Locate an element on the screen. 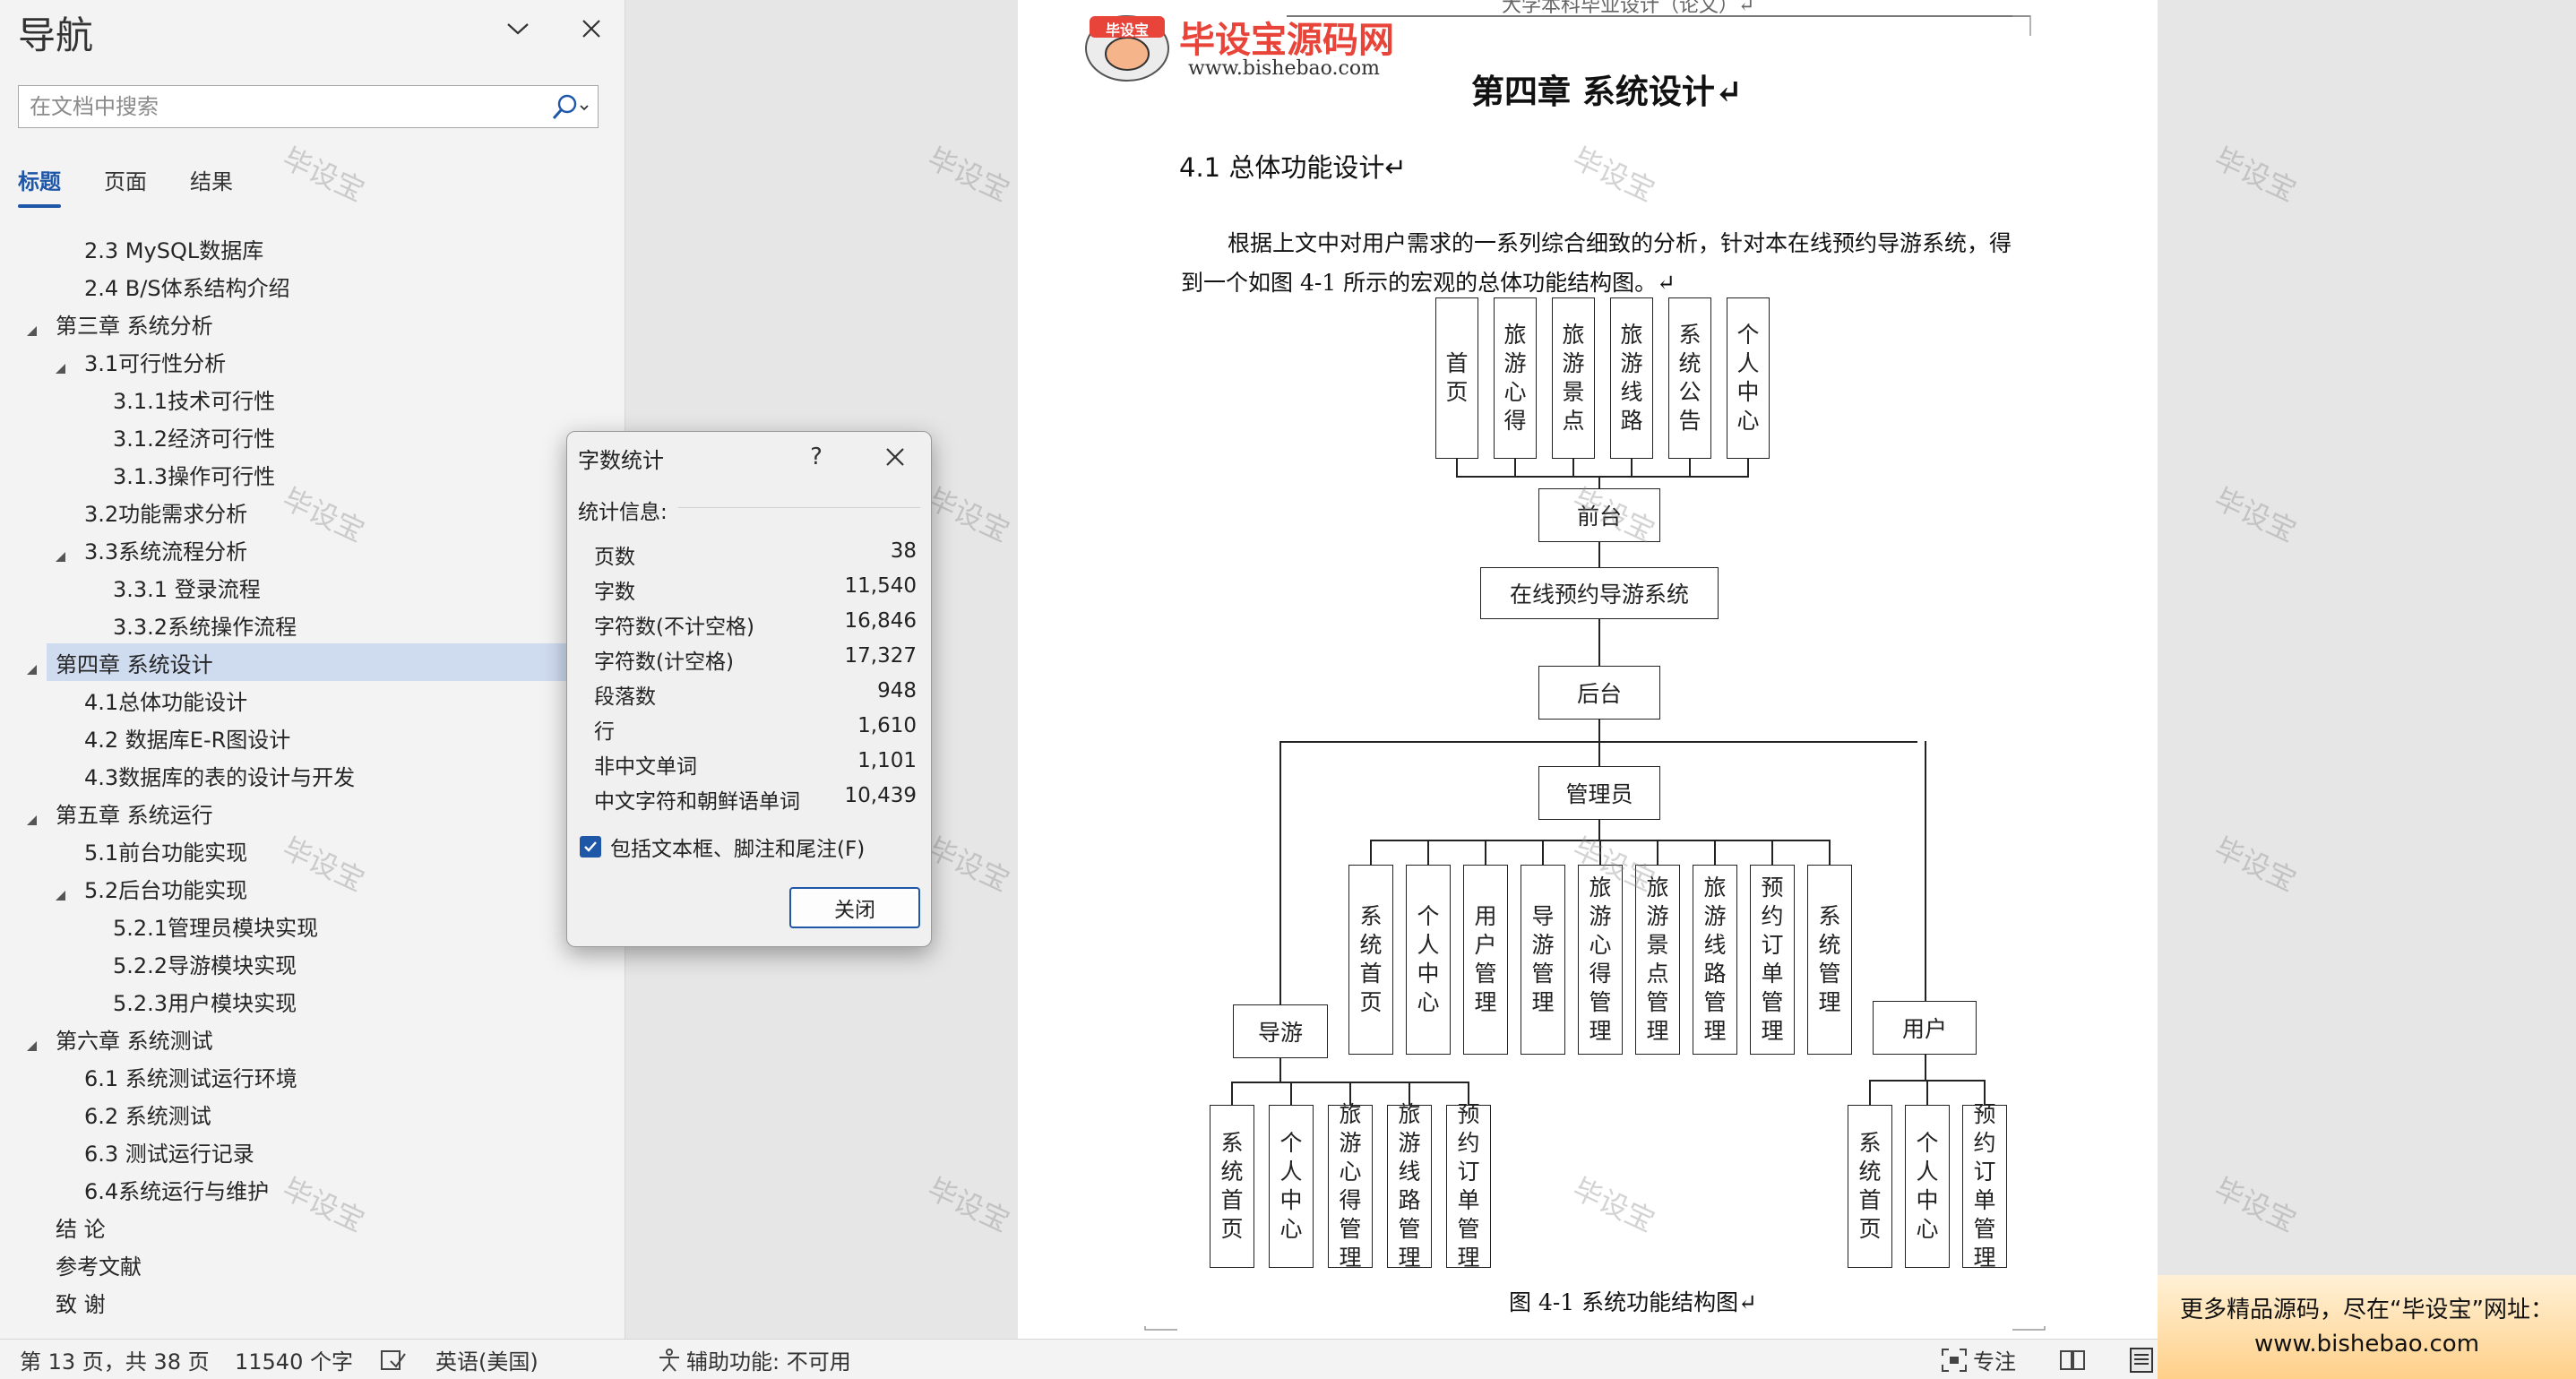  nav-heading-item: 2.4 B/S体系结构介绍 is located at coordinates (312, 286).